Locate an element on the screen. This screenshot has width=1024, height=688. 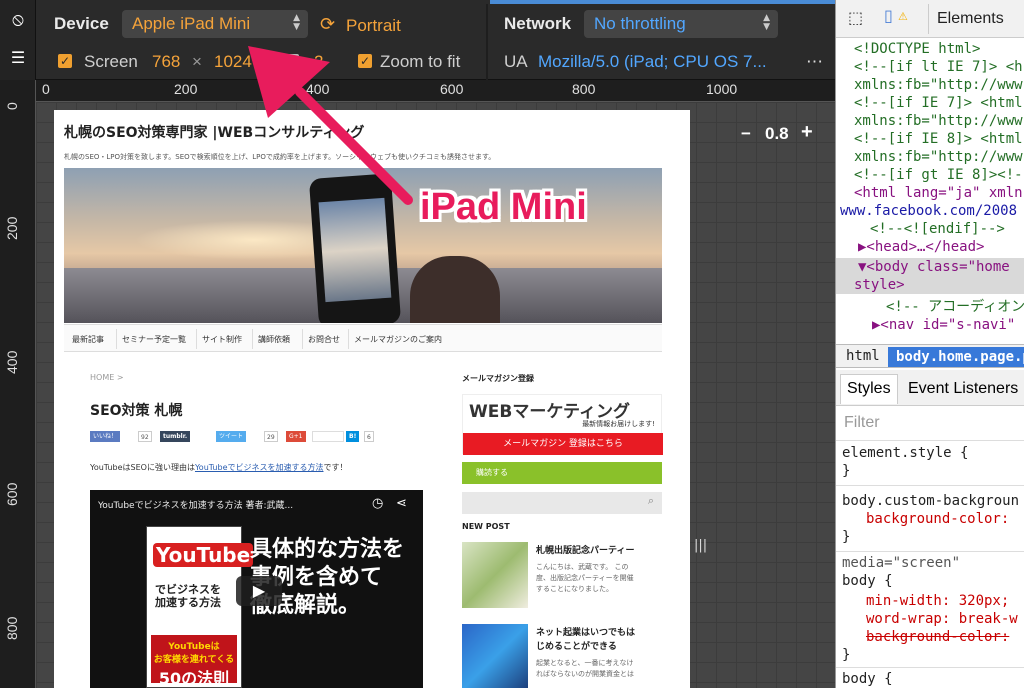
dpr-input: 2 is located at coordinates (318, 62).